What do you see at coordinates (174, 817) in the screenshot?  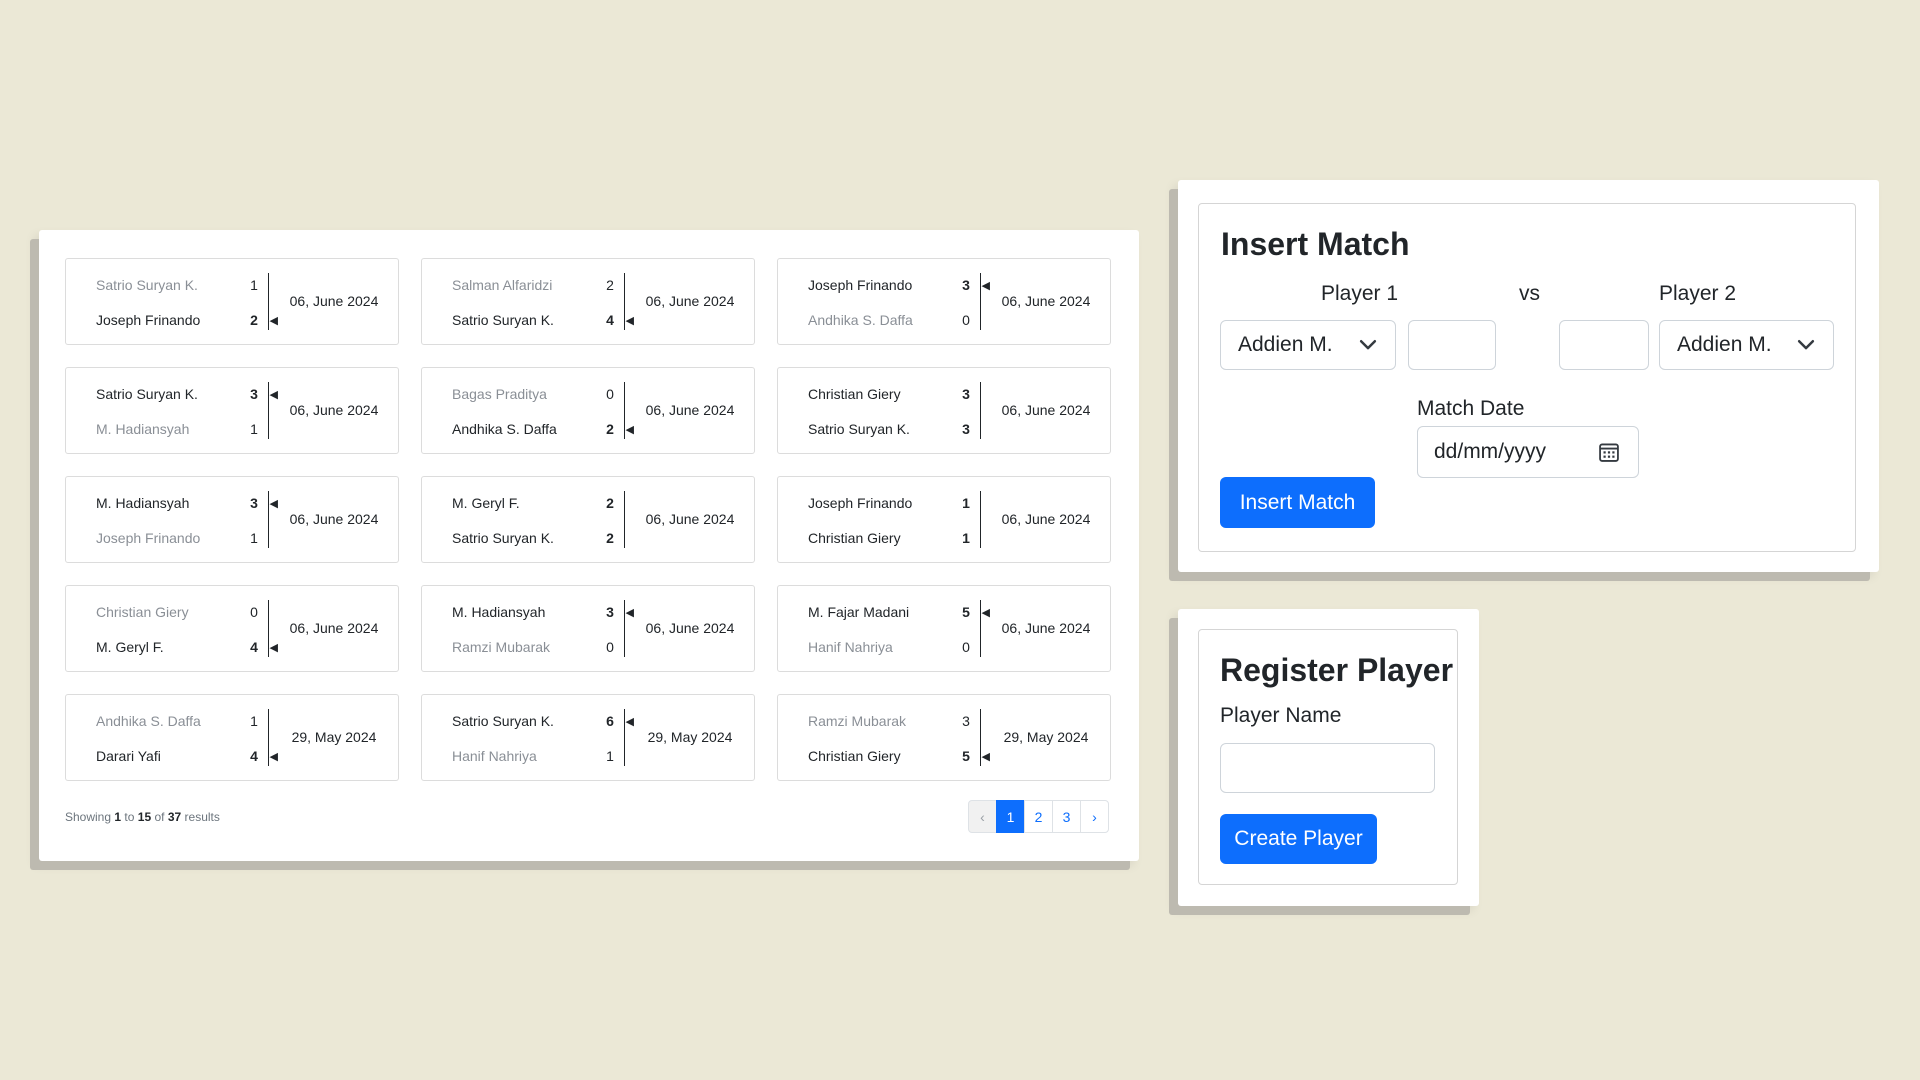 I see `results-total: 37` at bounding box center [174, 817].